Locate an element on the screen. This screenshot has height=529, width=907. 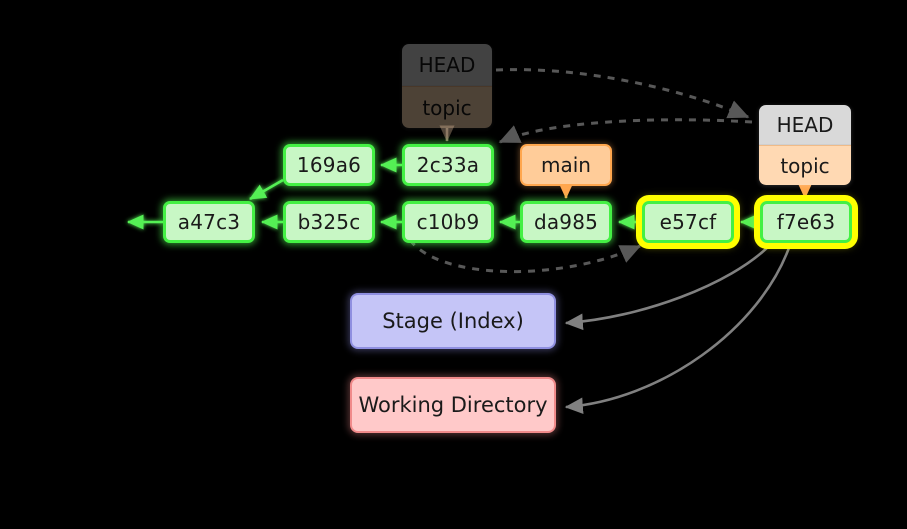
head-box-previous: HEAD topic is located at coordinates (447, 86).